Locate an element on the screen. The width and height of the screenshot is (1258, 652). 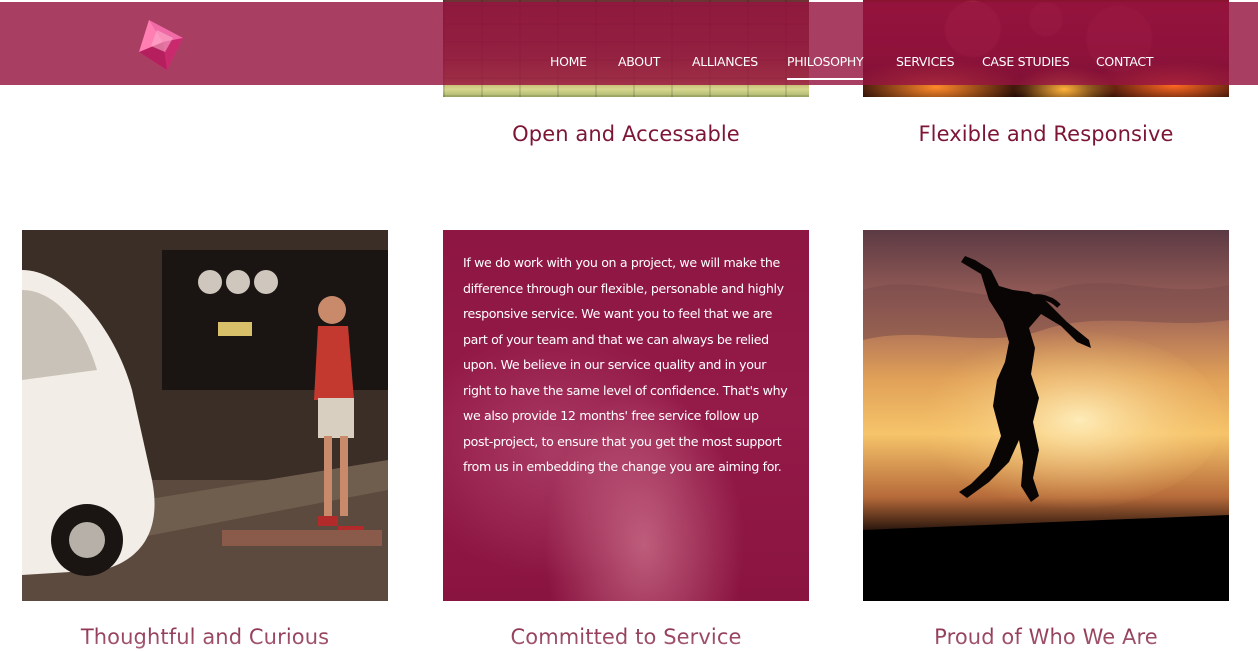
nav-services: SERVICES is located at coordinates (925, 61).